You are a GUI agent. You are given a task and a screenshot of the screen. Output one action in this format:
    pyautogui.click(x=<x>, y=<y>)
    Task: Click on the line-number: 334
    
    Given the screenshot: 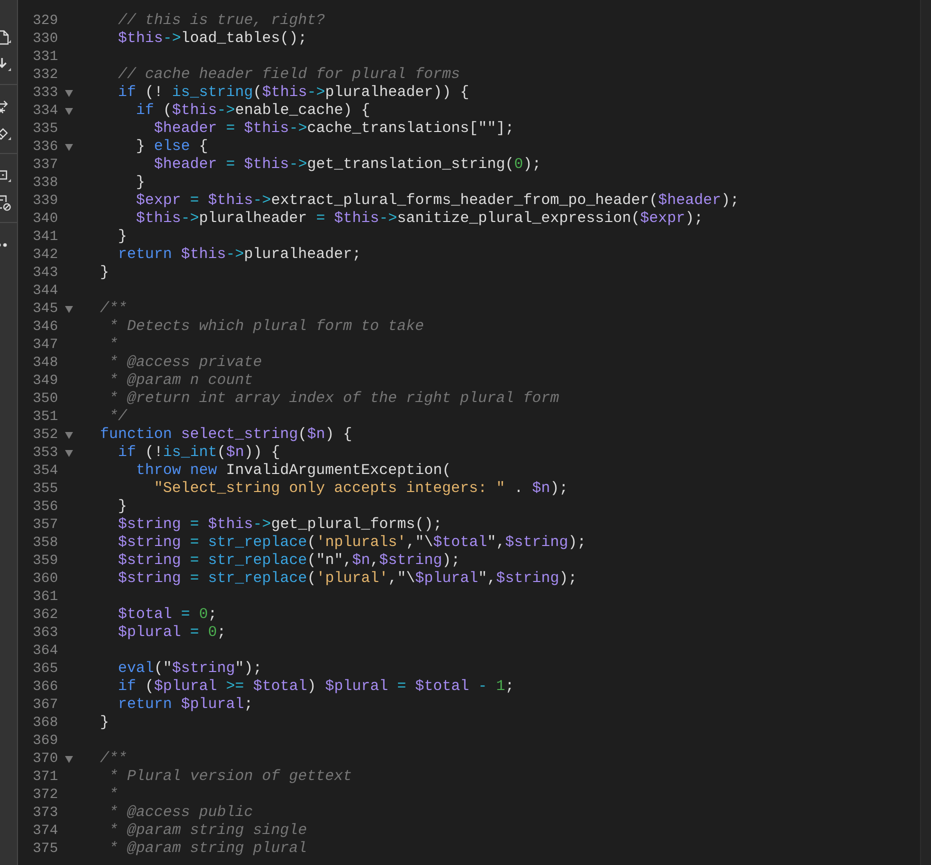 What is the action you would take?
    pyautogui.click(x=45, y=111)
    